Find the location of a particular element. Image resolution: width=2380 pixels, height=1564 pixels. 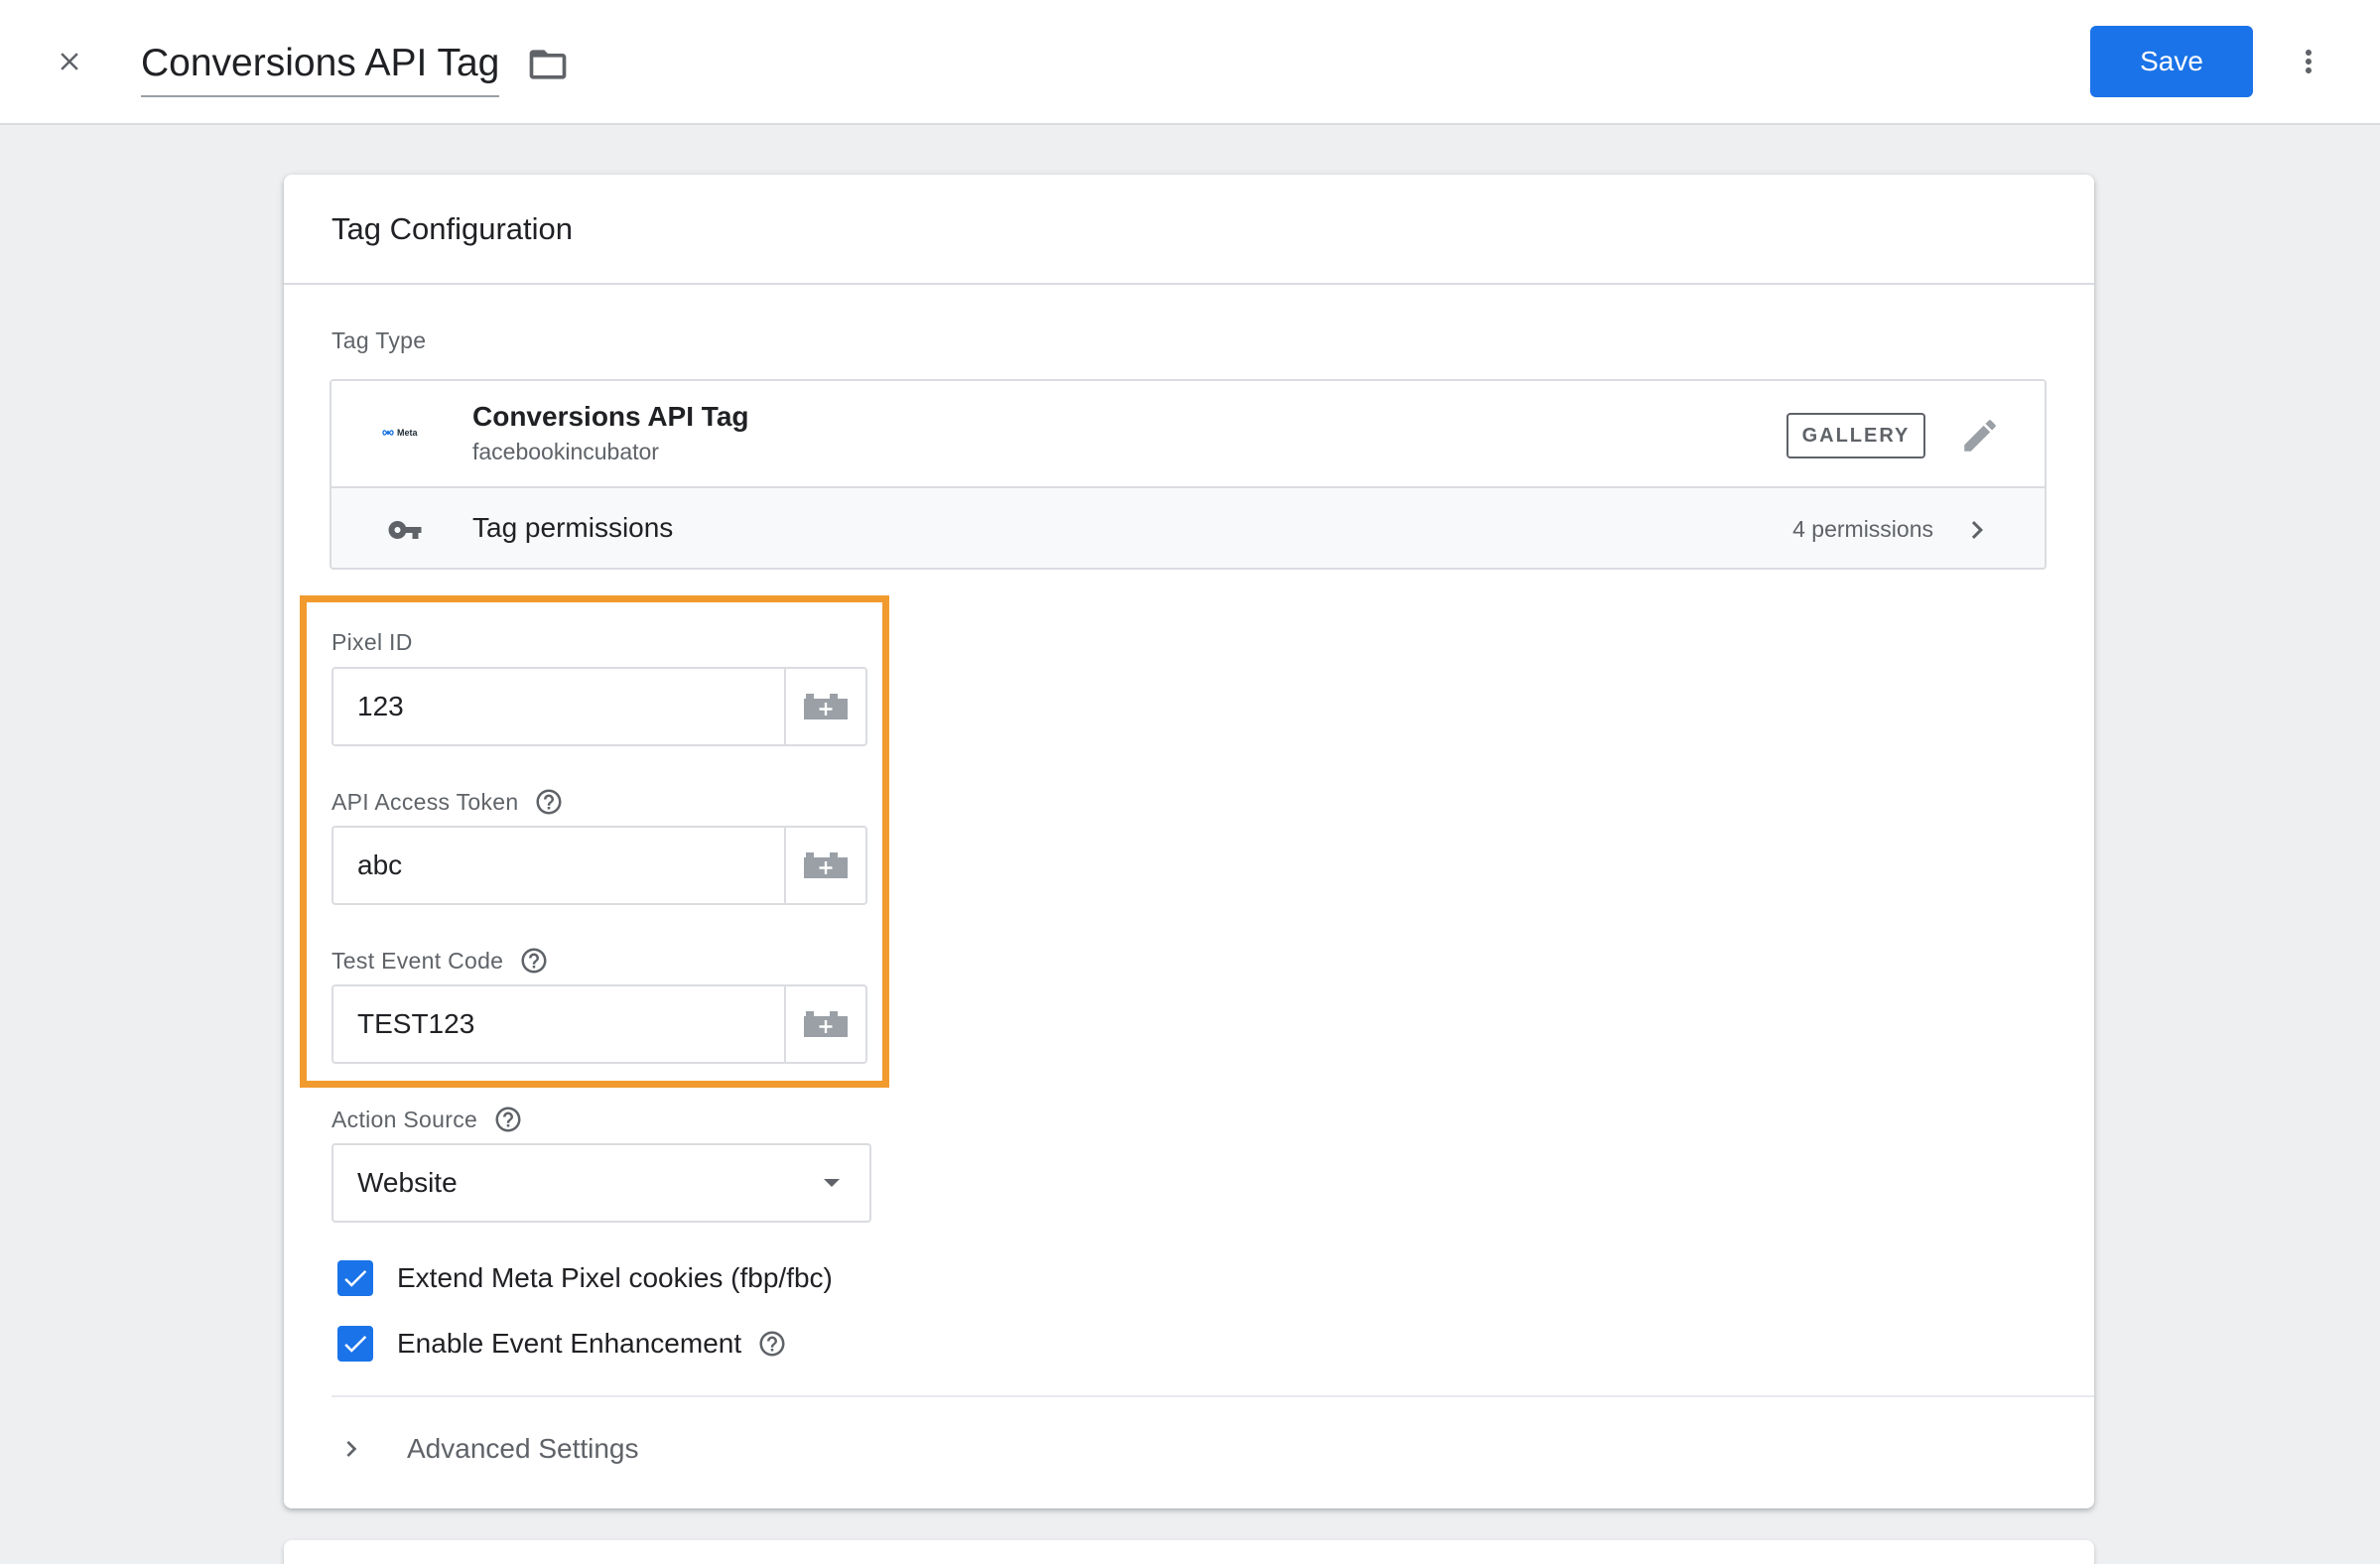

api-access-token-label-text: API Access Token is located at coordinates (425, 802).